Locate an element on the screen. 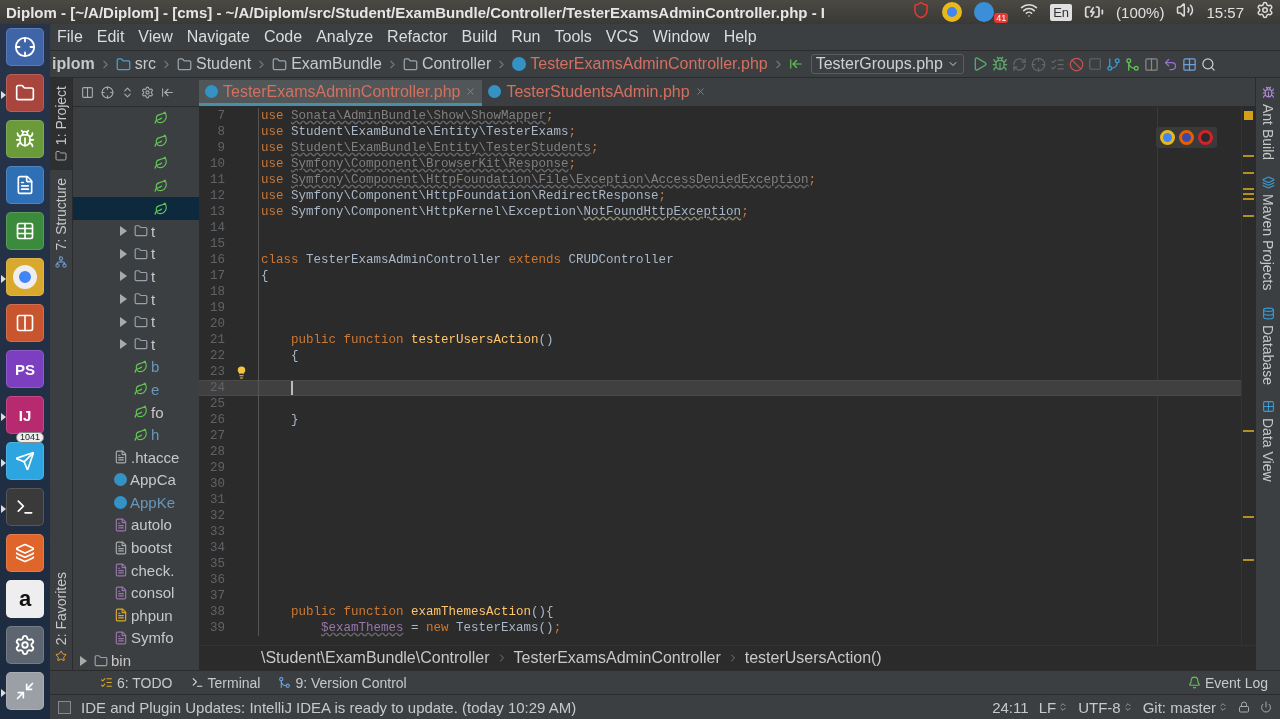 The width and height of the screenshot is (1280, 719). tool-window-button: 9: Version Control is located at coordinates (342, 682).